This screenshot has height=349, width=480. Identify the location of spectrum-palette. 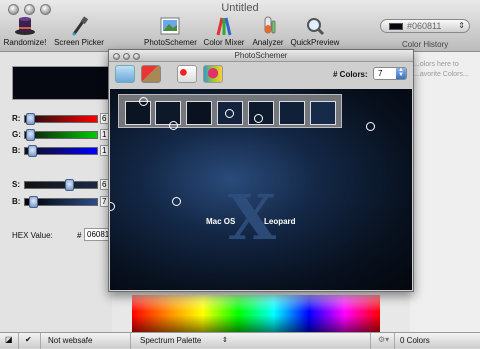
(256, 313).